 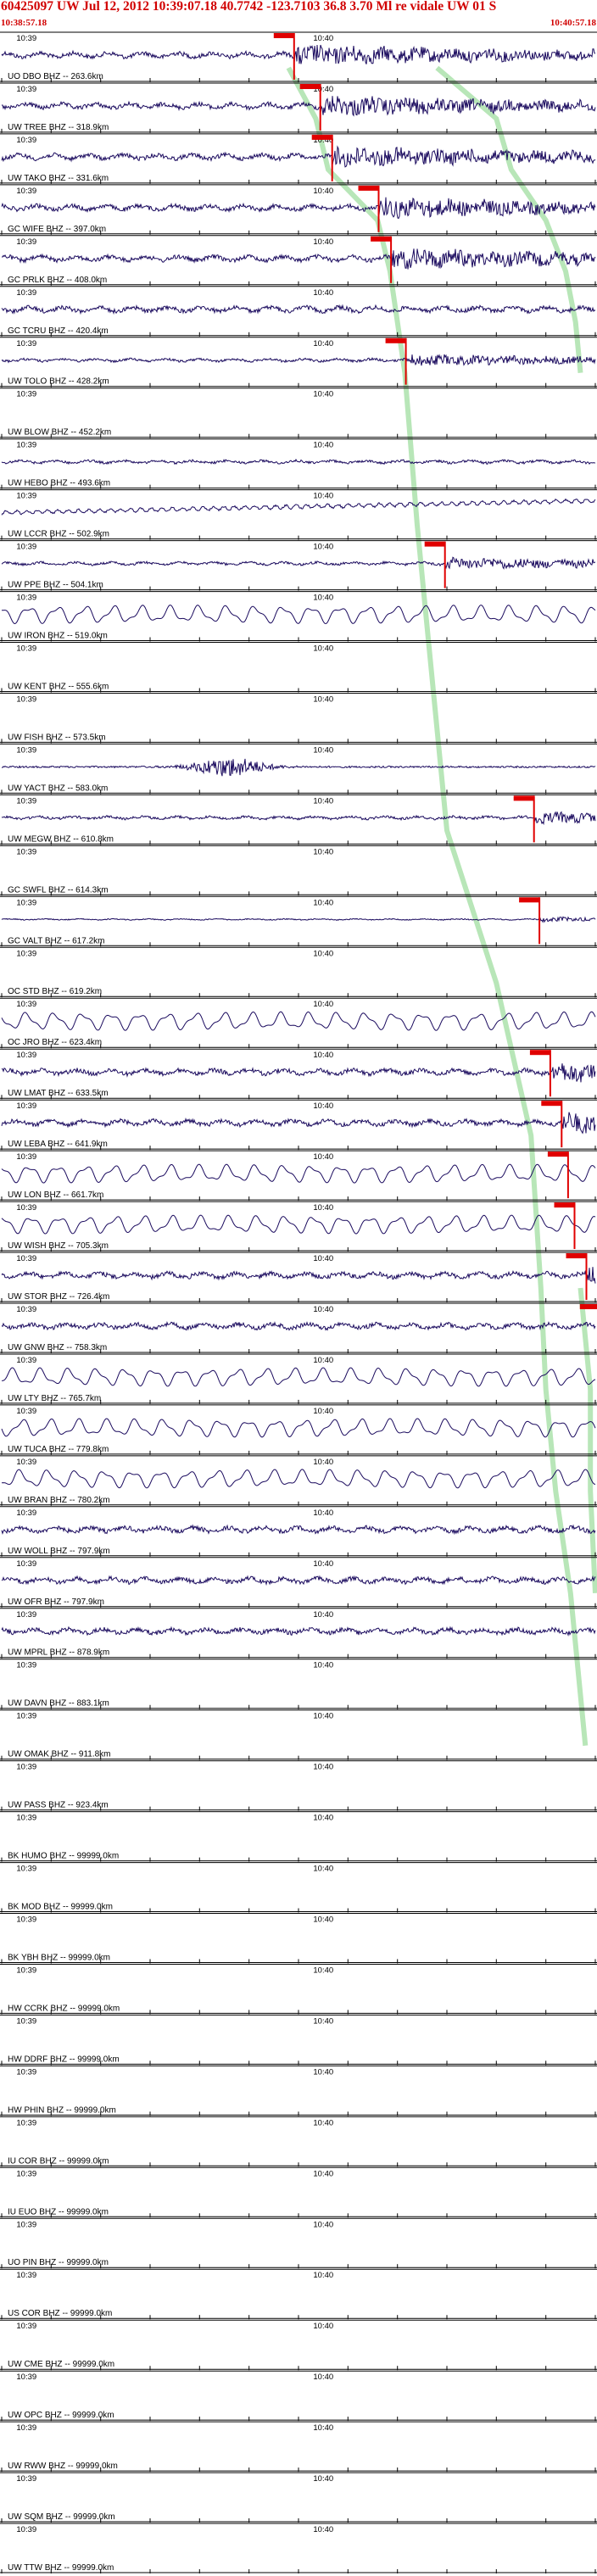 What do you see at coordinates (64, 1857) in the screenshot?
I see `station-label: BK HUMO BHZ -- 99999.0km` at bounding box center [64, 1857].